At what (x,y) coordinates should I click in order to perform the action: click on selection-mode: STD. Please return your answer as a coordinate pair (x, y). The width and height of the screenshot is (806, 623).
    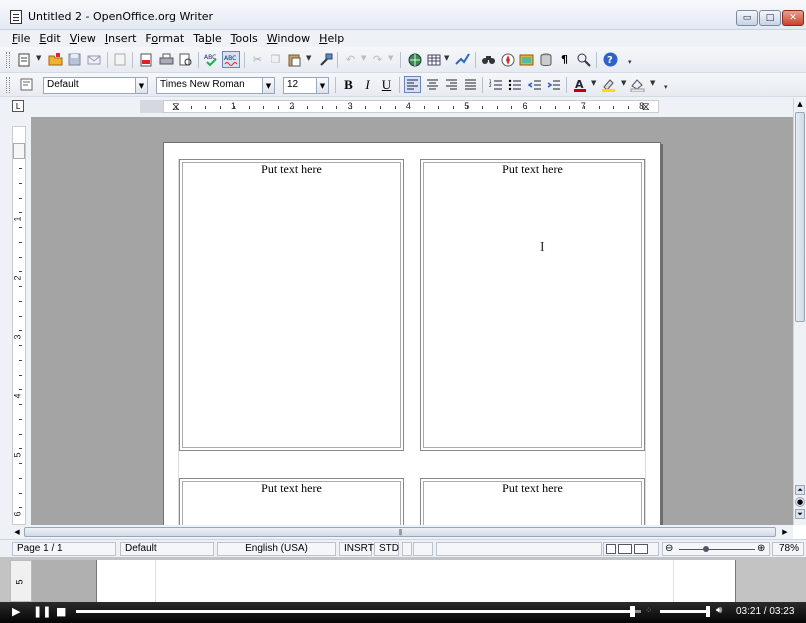
    Looking at the image, I should click on (386, 549).